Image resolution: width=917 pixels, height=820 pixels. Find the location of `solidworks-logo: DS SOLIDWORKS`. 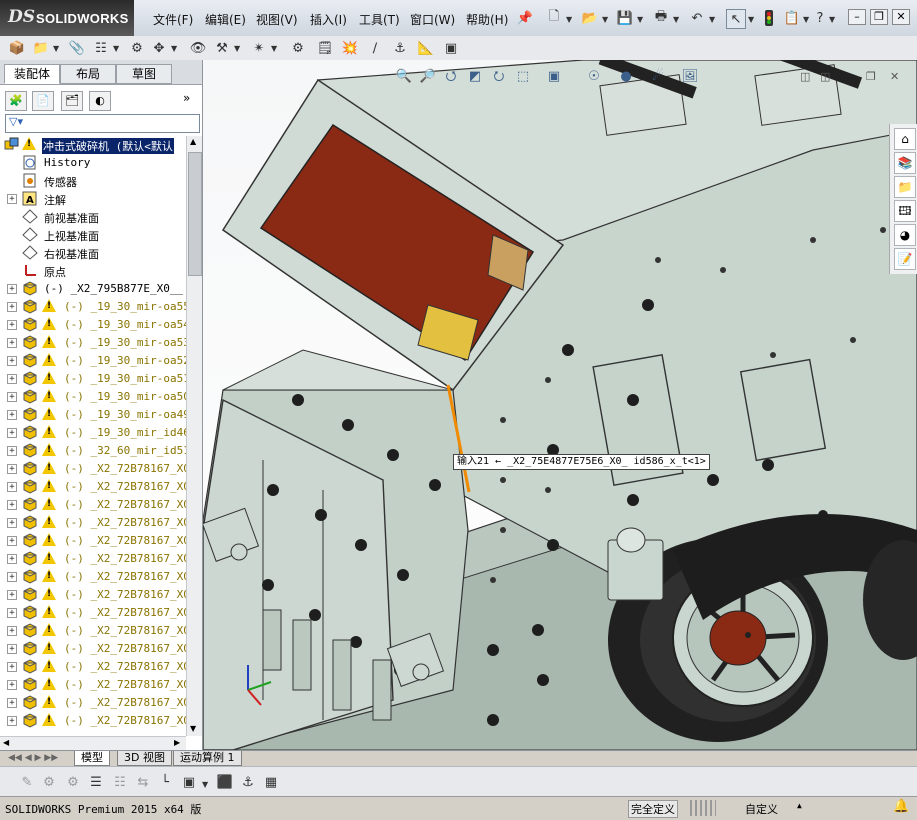

solidworks-logo: DS SOLIDWORKS is located at coordinates (67, 18).